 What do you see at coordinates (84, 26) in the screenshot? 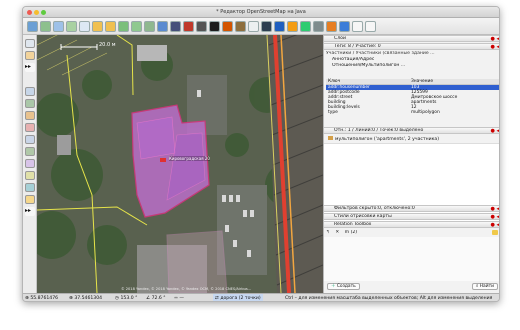
I see `globe-icon` at bounding box center [84, 26].